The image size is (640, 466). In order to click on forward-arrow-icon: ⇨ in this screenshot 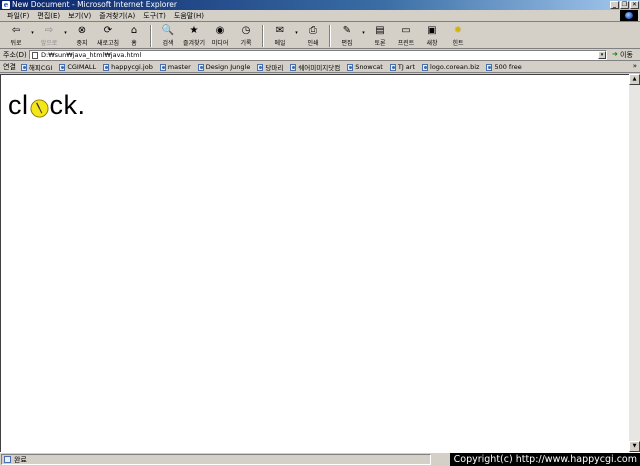, I will do `click(49, 30)`.